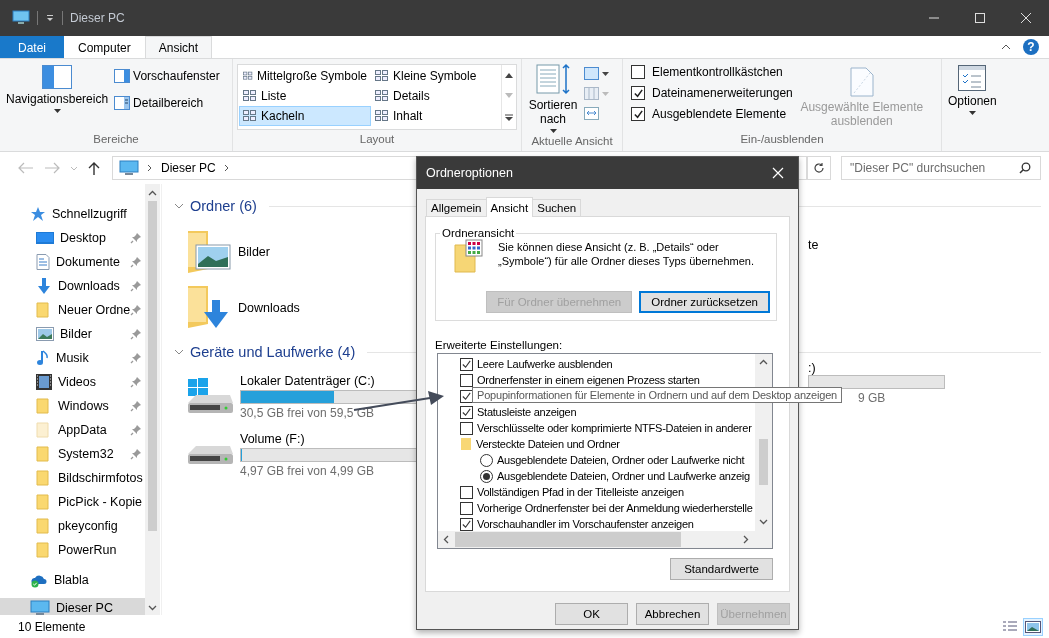 The height and width of the screenshot is (638, 1049). Describe the element at coordinates (97, 18) in the screenshot. I see `window-title: Dieser PC` at that location.